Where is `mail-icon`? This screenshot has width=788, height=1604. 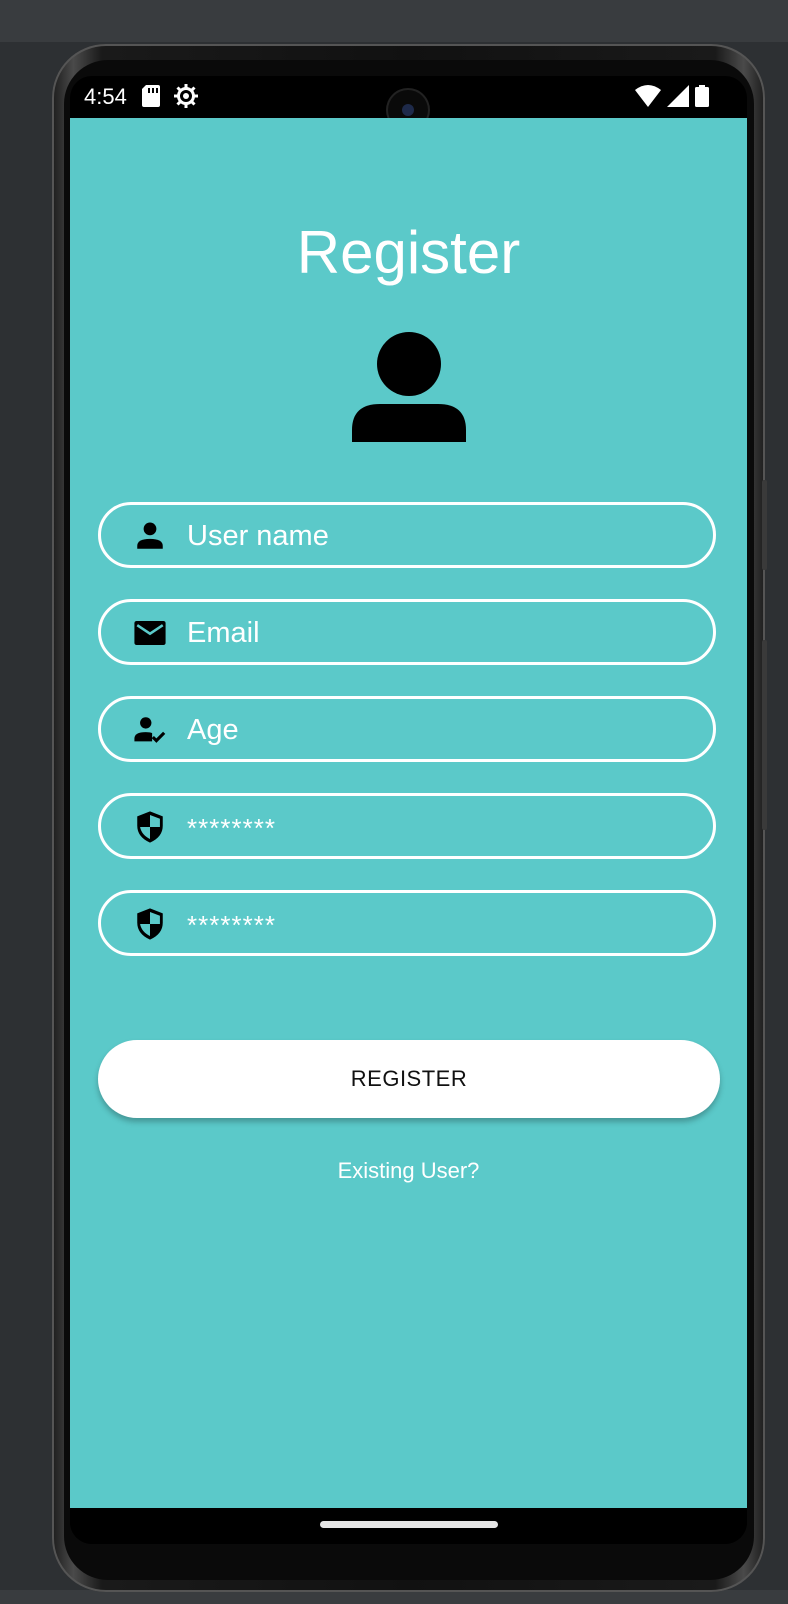 mail-icon is located at coordinates (150, 633).